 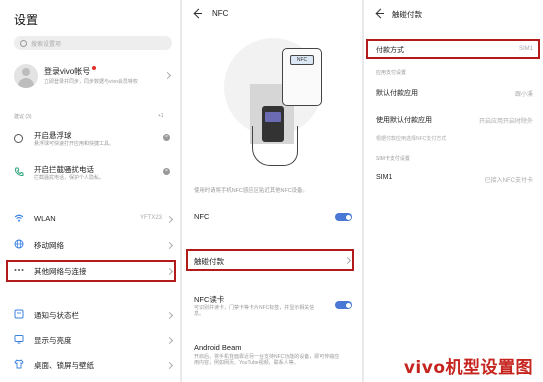 What do you see at coordinates (272, 102) in the screenshot?
I see `nfc-illustration: NFC` at bounding box center [272, 102].